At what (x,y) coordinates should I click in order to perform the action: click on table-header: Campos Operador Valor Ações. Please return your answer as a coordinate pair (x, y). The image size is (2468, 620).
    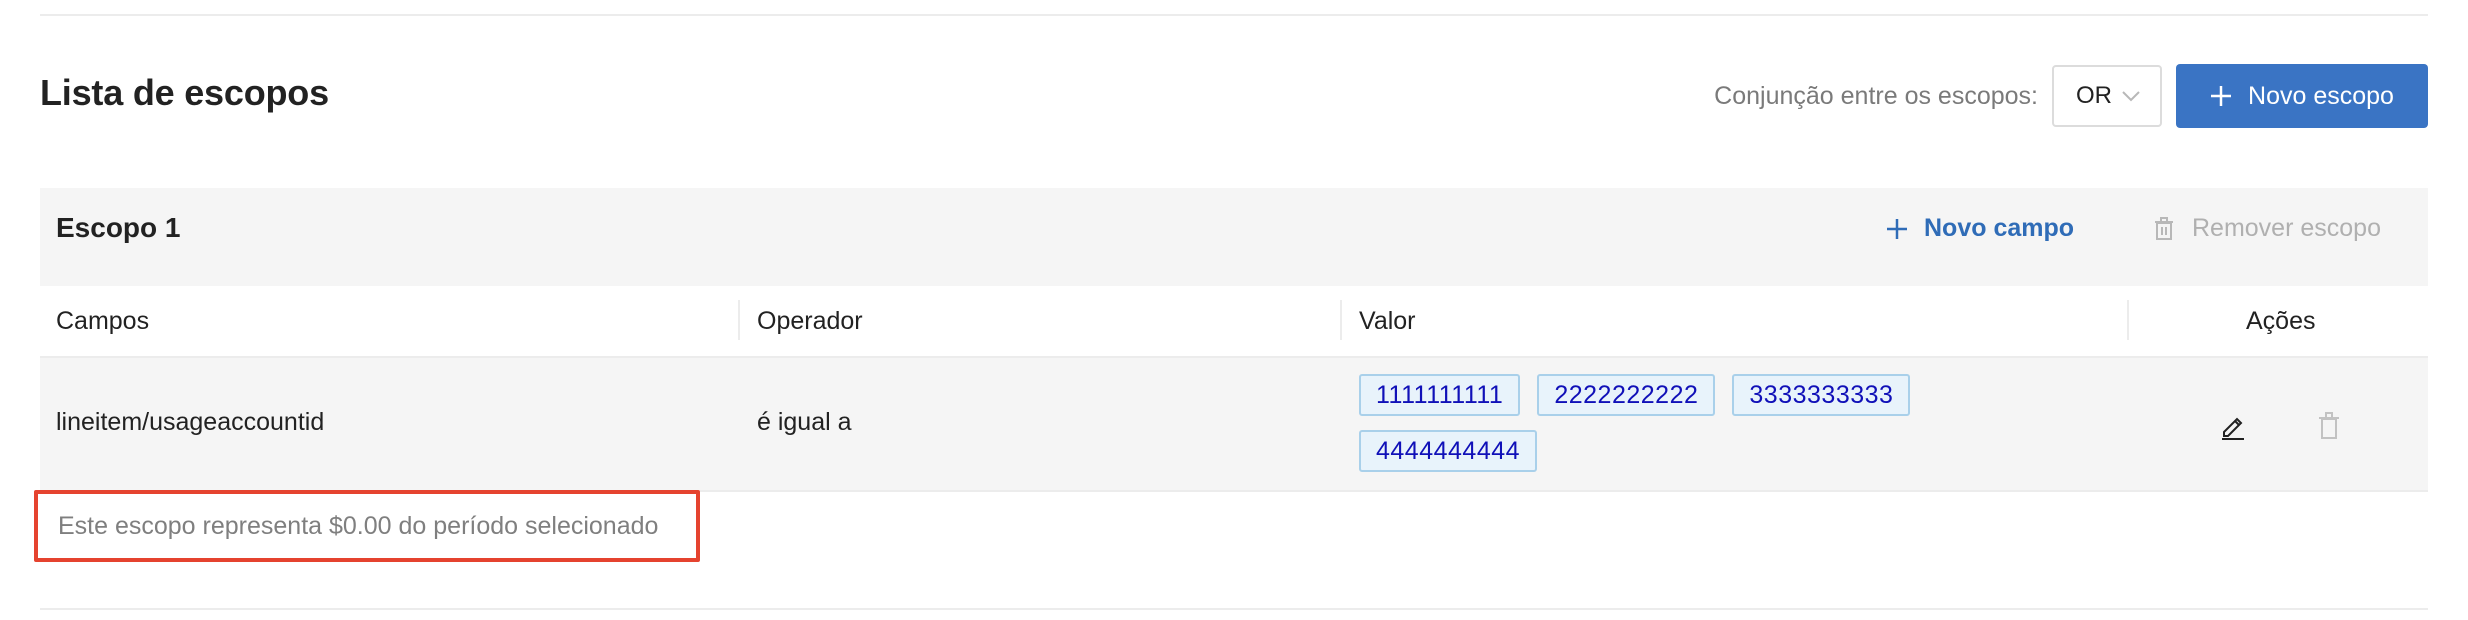
    Looking at the image, I should click on (1234, 322).